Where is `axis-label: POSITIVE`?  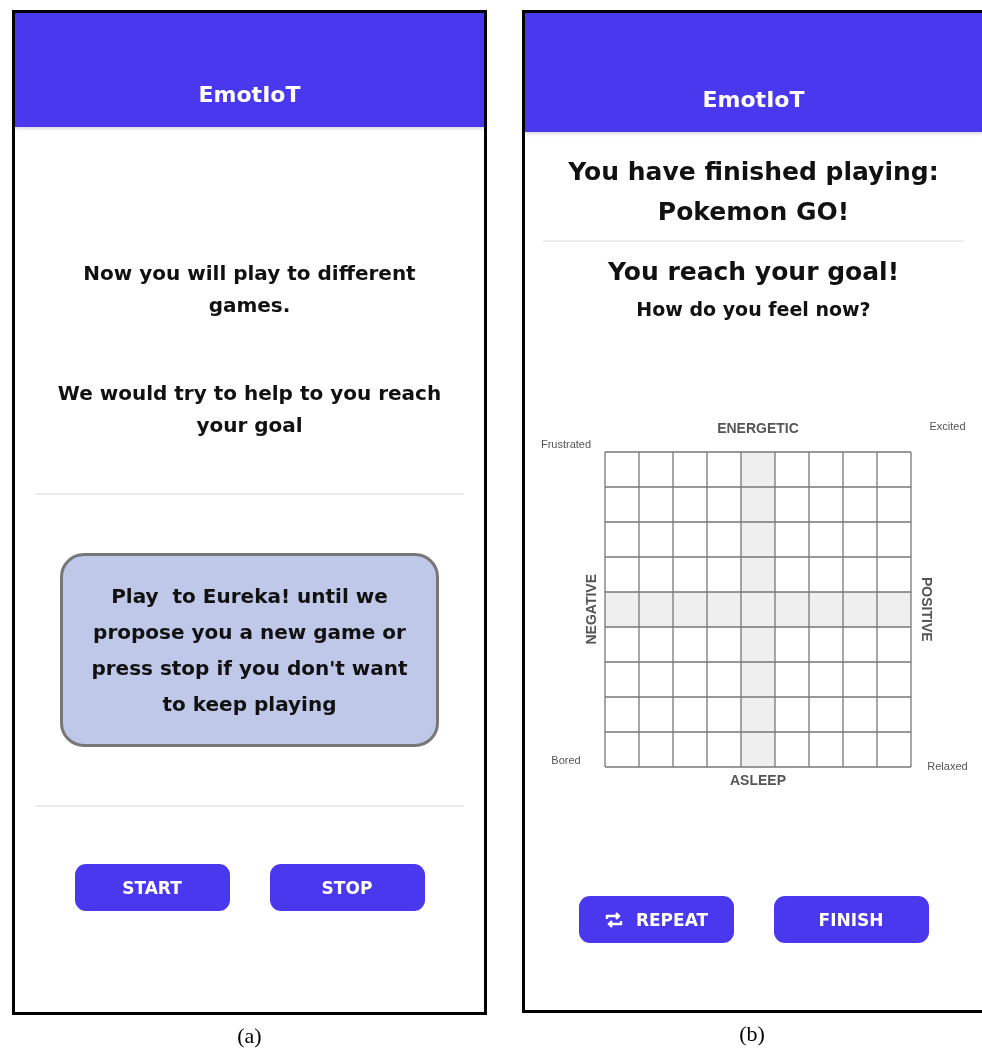
axis-label: POSITIVE is located at coordinates (927, 609).